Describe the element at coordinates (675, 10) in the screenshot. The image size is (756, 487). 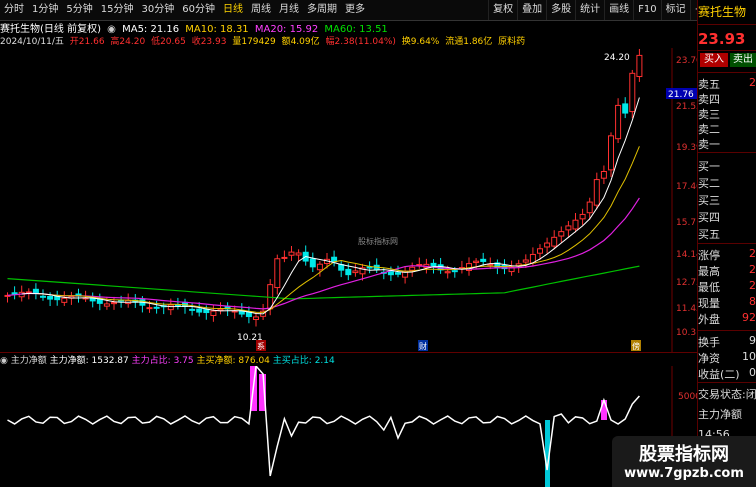
I see `toolbar-action-6: 标记` at that location.